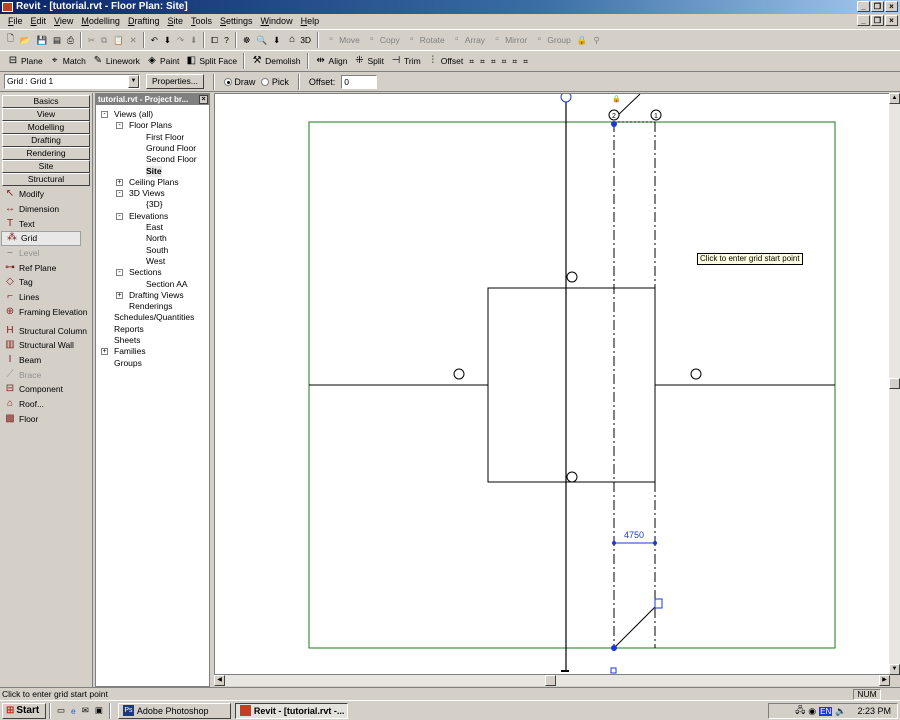  Describe the element at coordinates (514, 61) in the screenshot. I see `copy-monitor-icon: ⌗` at that location.